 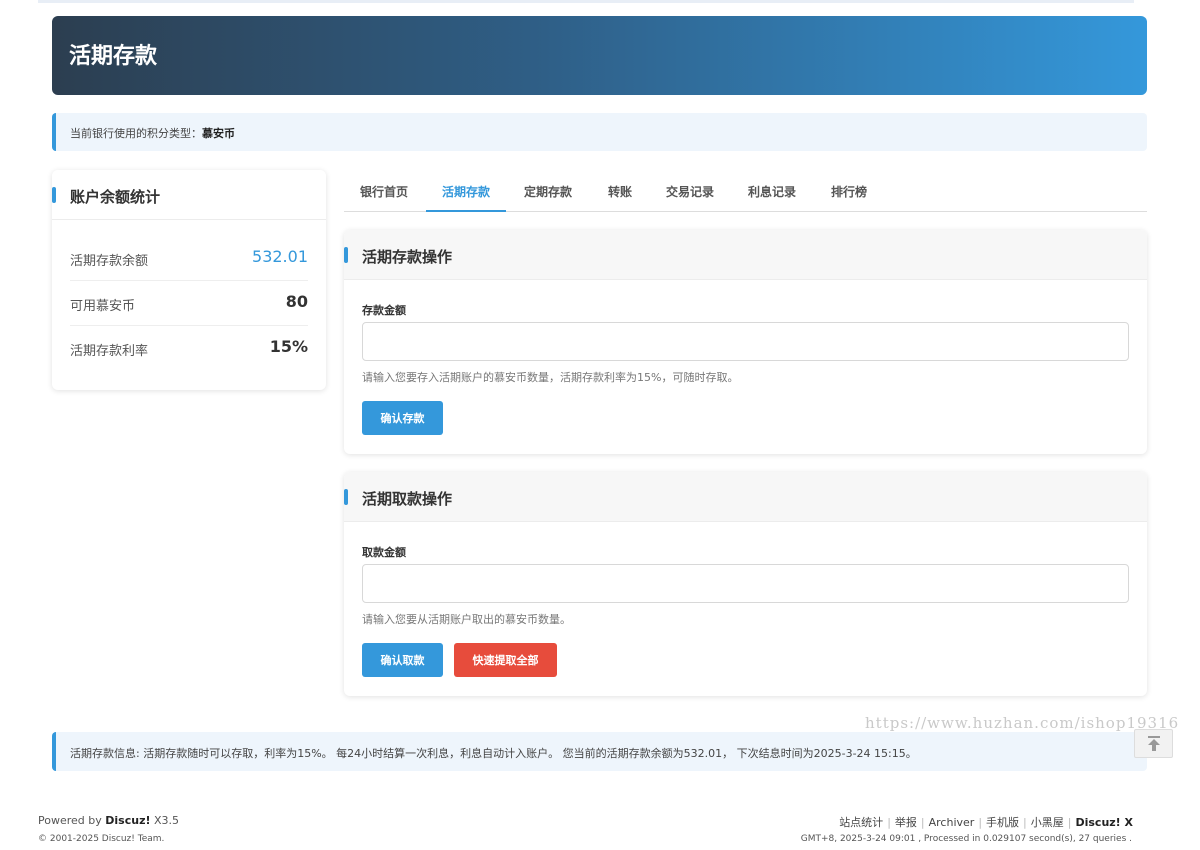 I want to click on stat-value: 80, so click(x=296, y=301).